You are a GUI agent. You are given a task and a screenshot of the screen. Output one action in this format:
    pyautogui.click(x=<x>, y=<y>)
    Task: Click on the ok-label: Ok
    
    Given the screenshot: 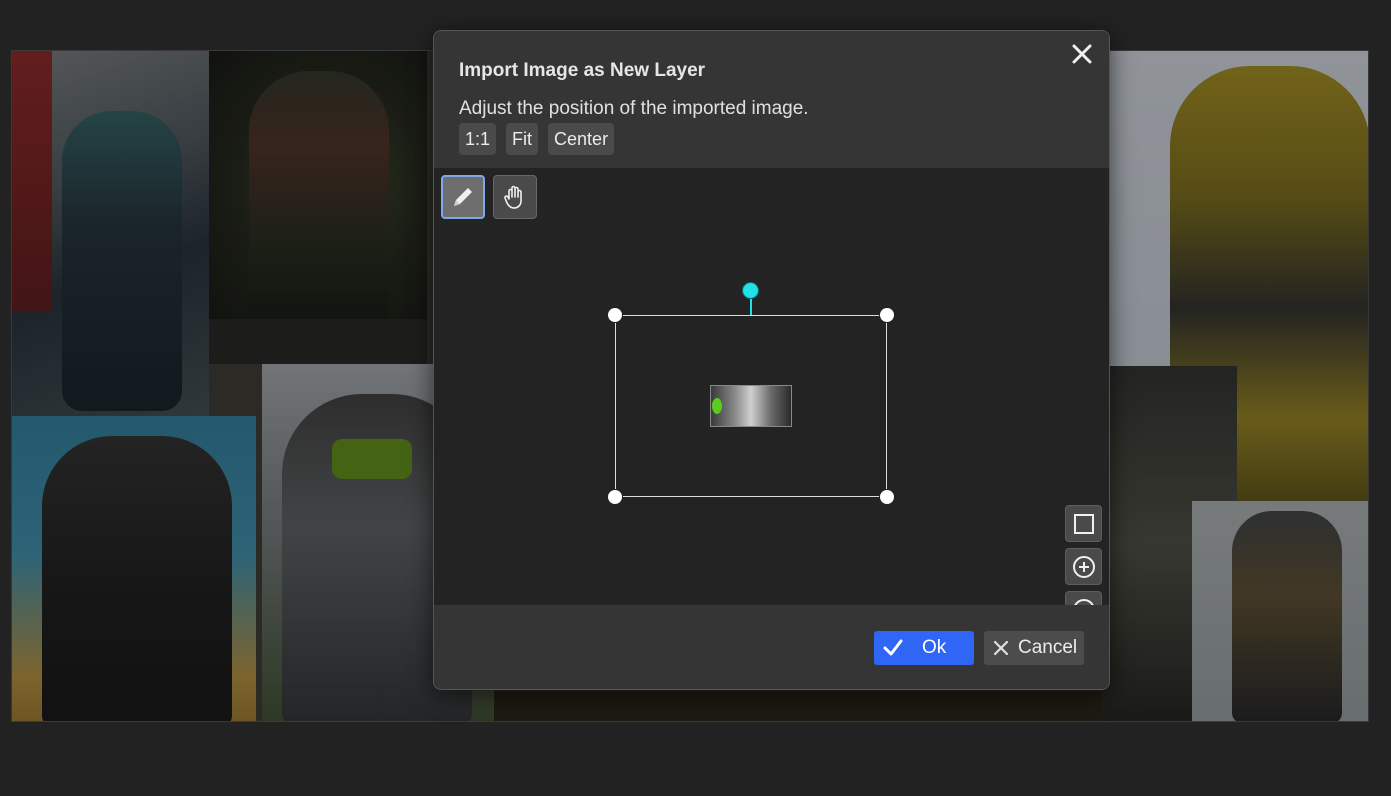 What is the action you would take?
    pyautogui.click(x=934, y=647)
    